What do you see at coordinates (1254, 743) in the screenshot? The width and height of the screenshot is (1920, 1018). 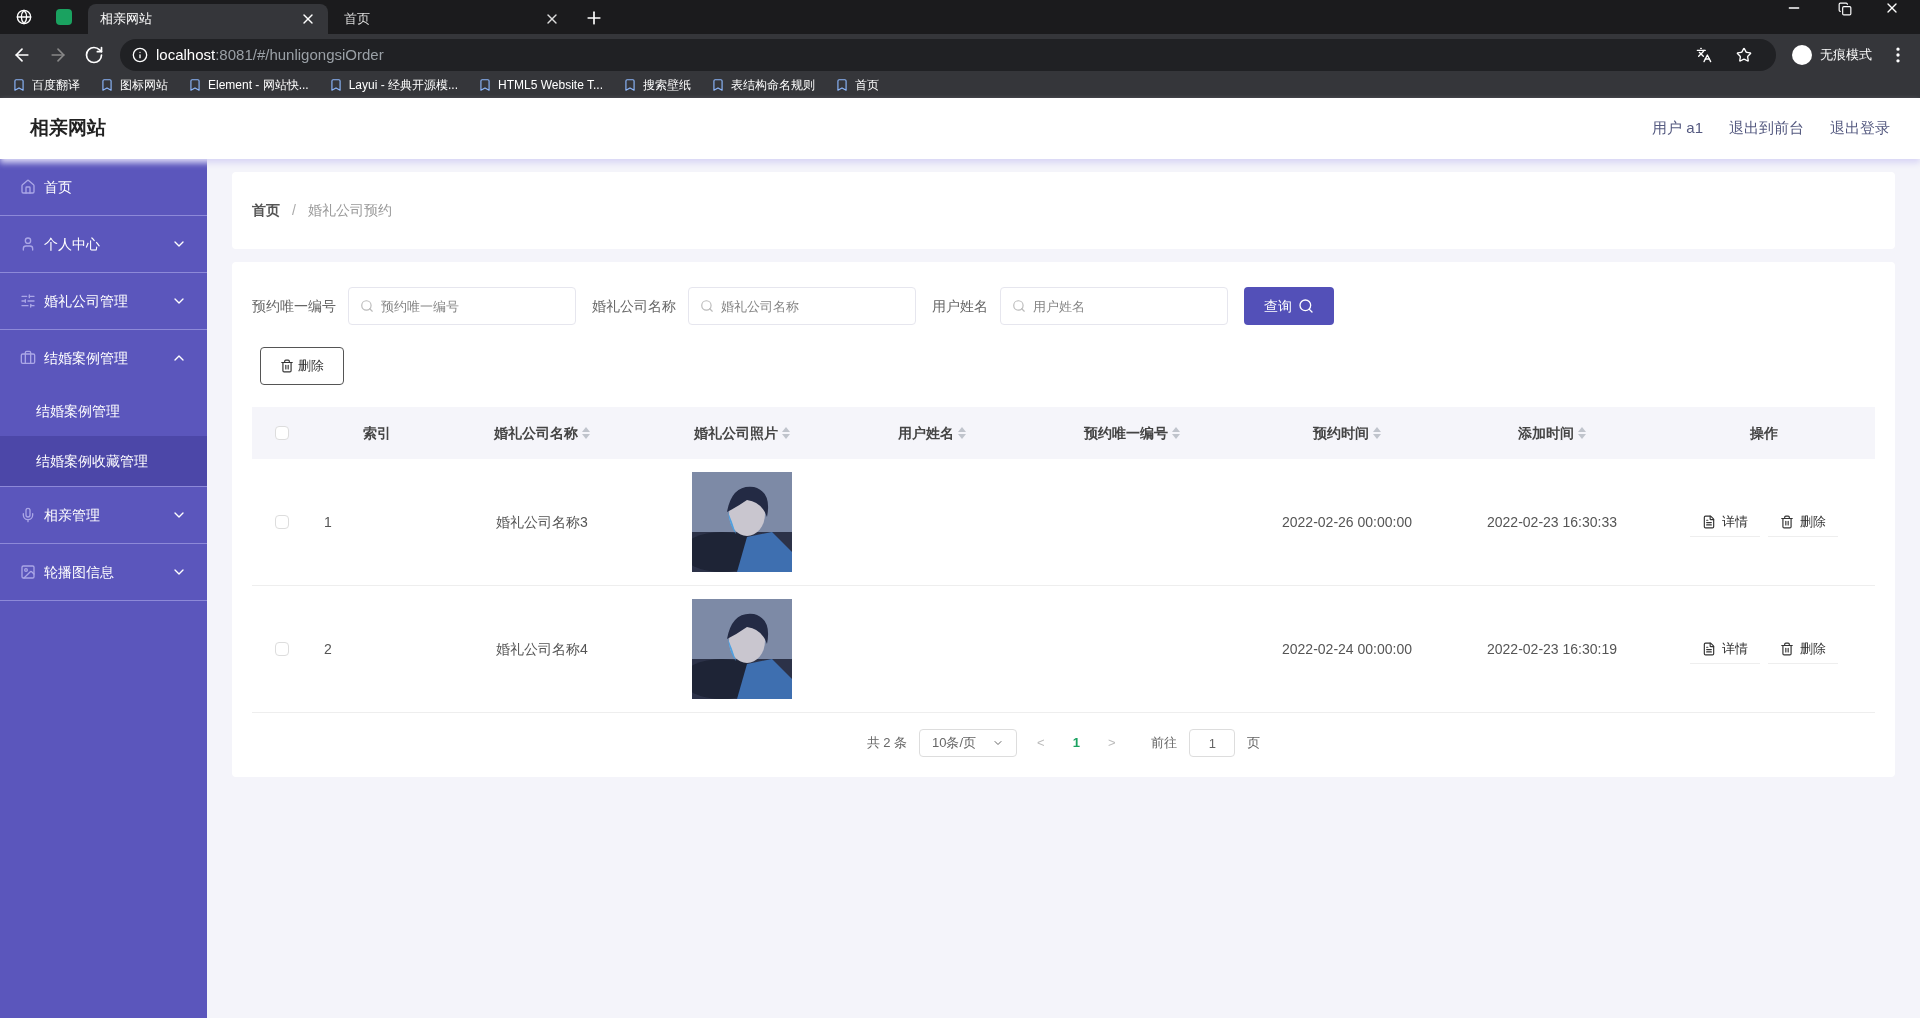 I see `page-suffix: 页` at bounding box center [1254, 743].